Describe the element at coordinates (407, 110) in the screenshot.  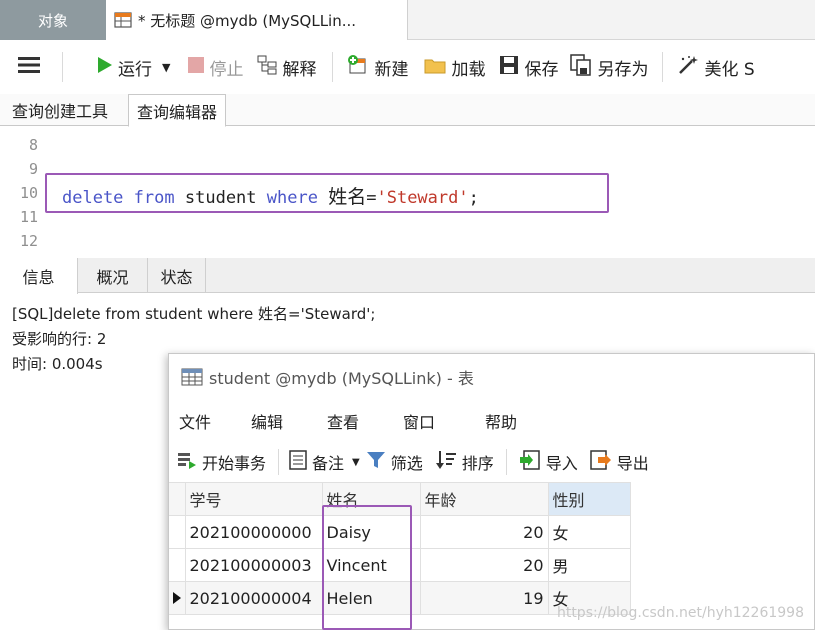
I see `editor-mode-tabs: 查询创建工具 查询编辑器` at that location.